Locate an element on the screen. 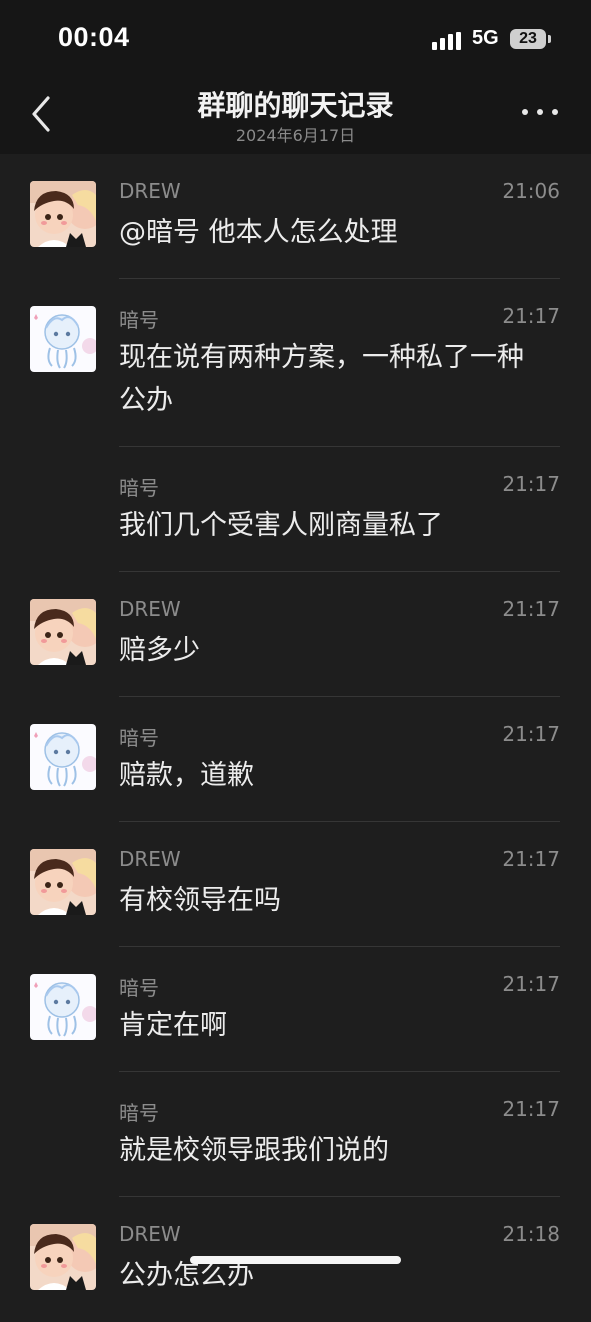 The image size is (591, 1322). message-item: 暗号 21:17 肯定在啊 is located at coordinates (295, 1009).